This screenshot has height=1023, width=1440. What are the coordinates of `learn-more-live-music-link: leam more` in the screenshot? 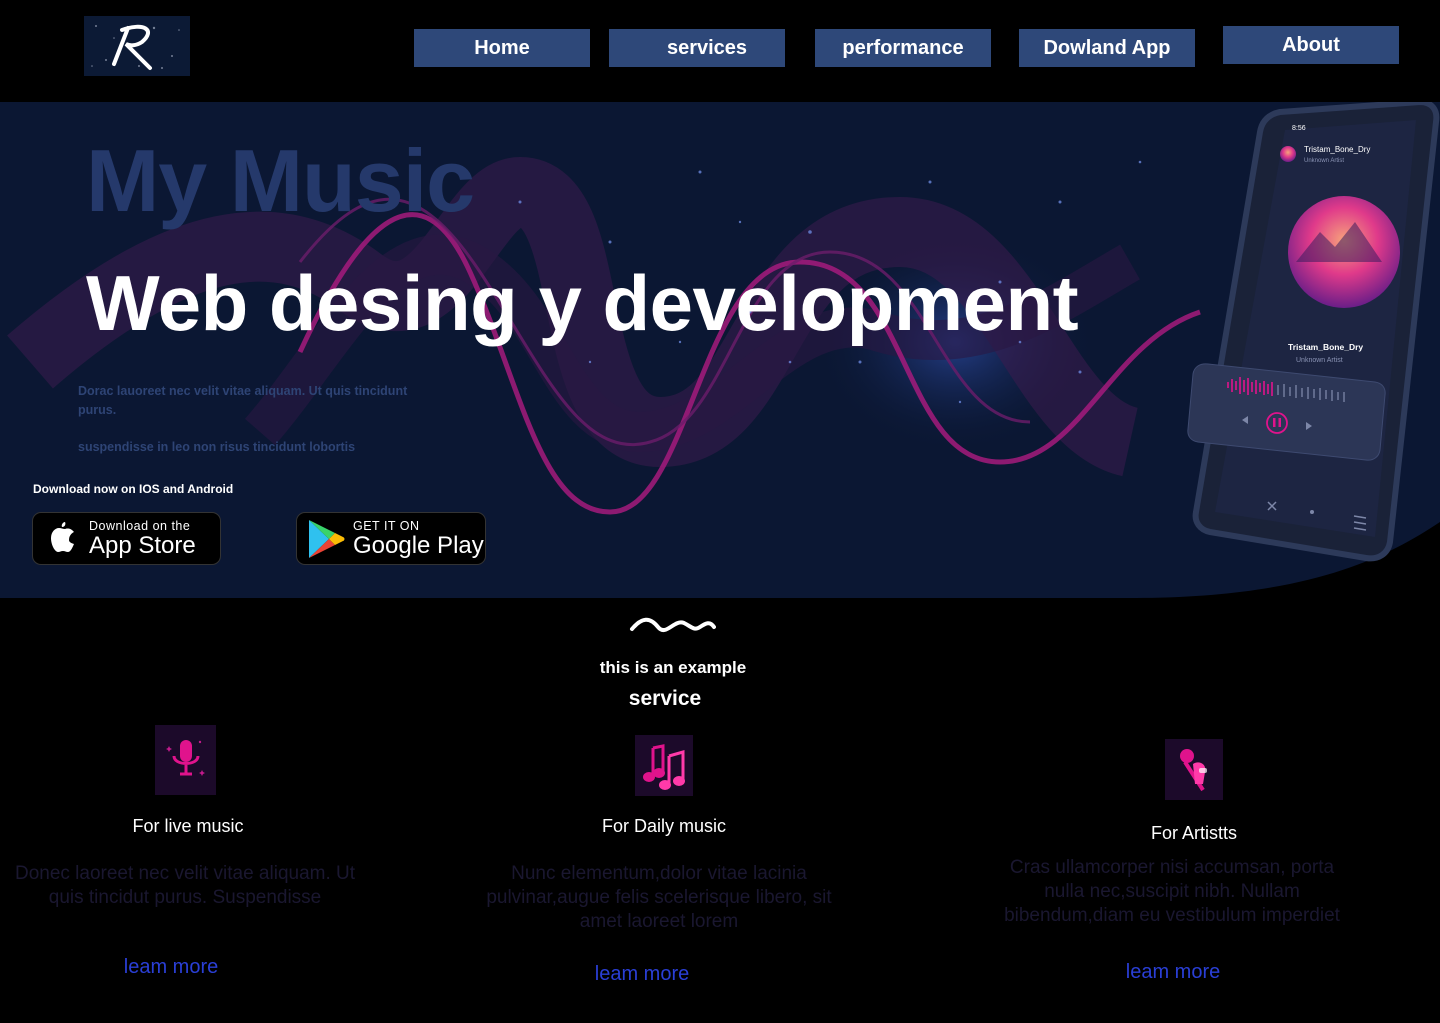 It's located at (171, 967).